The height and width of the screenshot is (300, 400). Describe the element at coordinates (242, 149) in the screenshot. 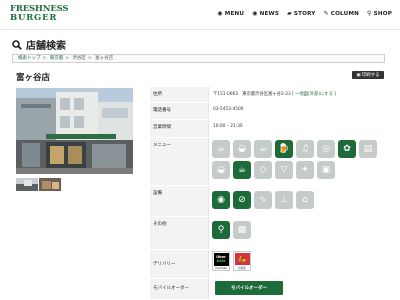

I see `burger-icon: ◒` at that location.